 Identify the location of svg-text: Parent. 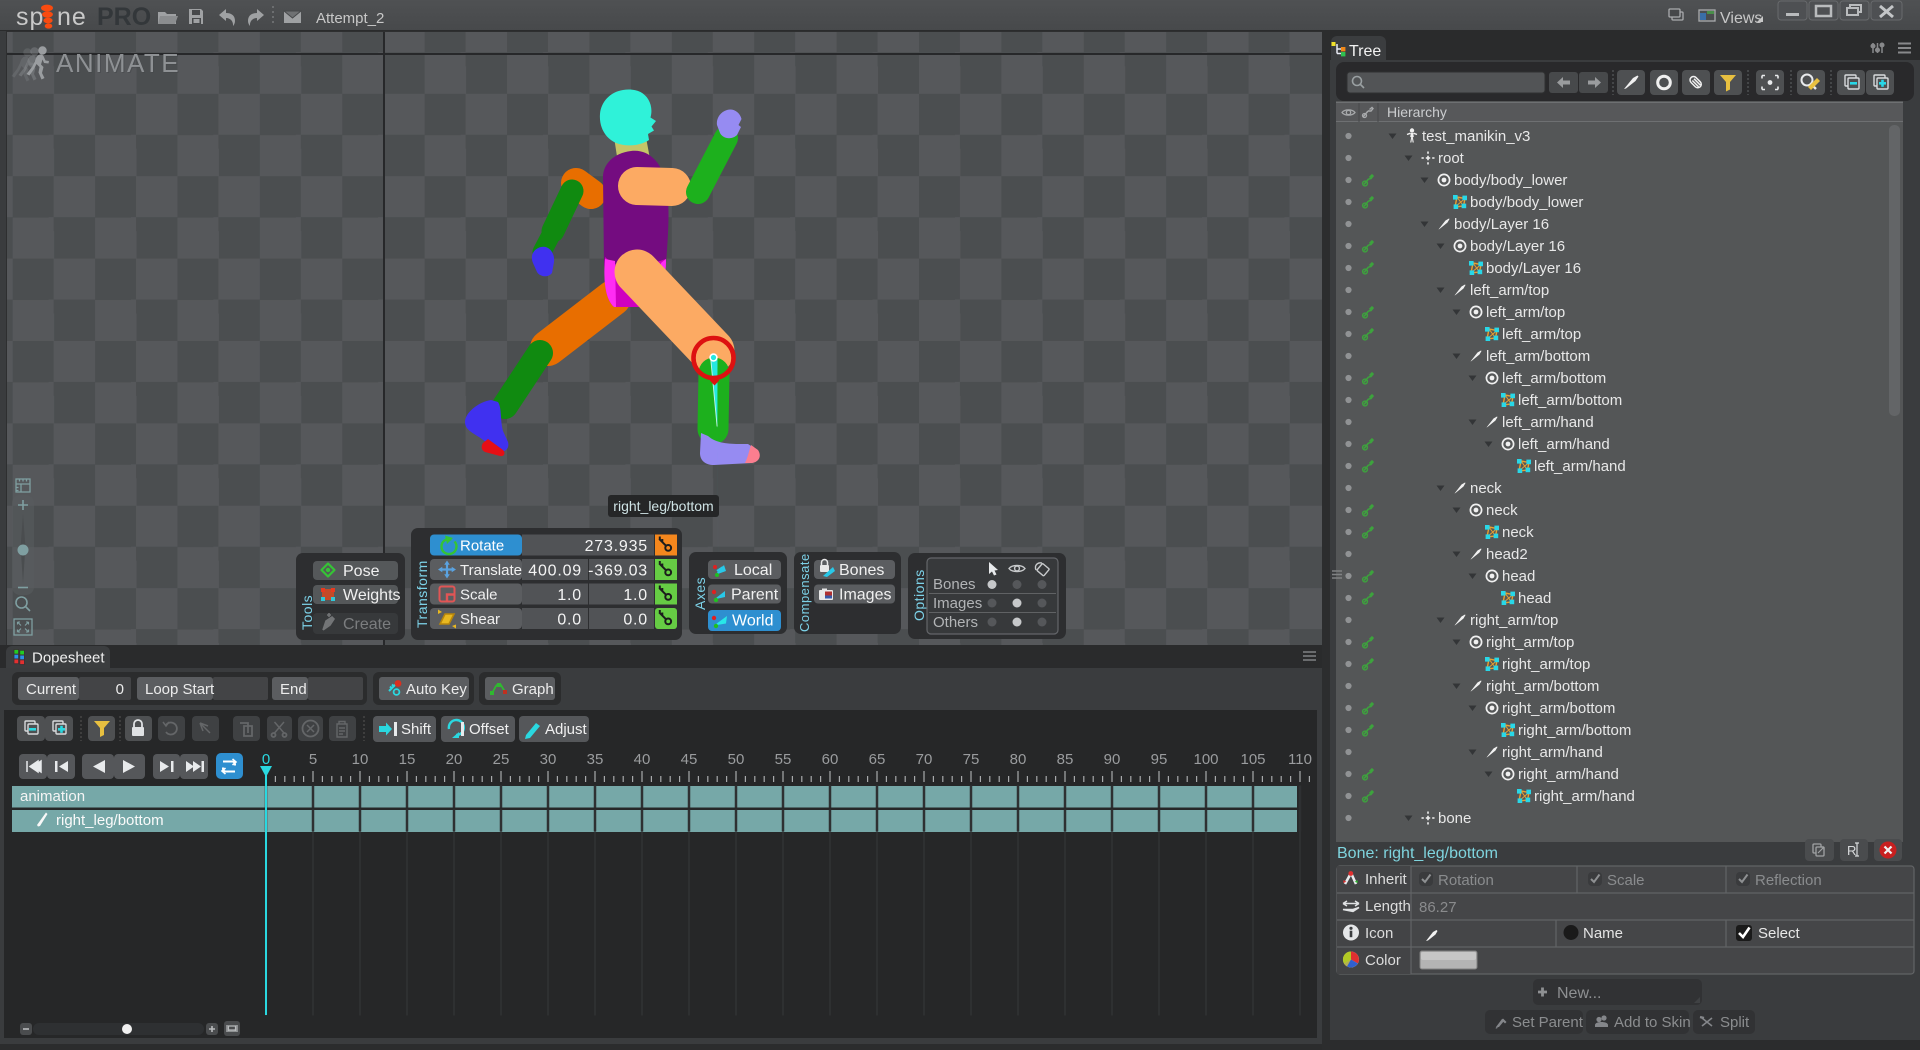
(755, 595).